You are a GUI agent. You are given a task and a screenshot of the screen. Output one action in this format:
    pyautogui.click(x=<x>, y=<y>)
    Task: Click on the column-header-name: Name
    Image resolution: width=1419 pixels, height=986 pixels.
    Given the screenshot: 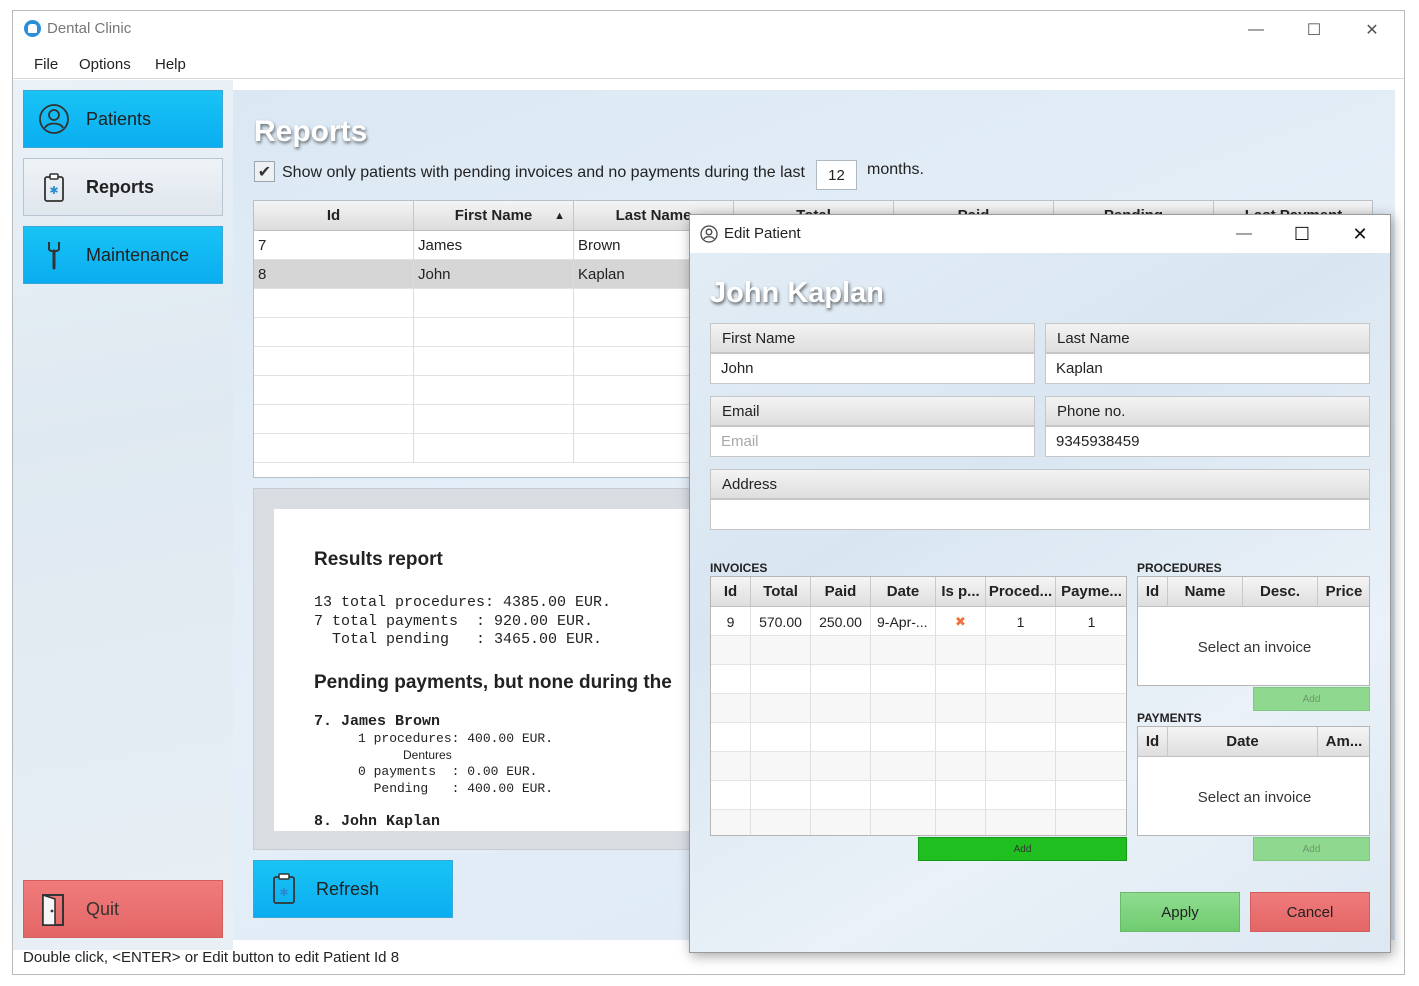 What is the action you would take?
    pyautogui.click(x=1205, y=592)
    